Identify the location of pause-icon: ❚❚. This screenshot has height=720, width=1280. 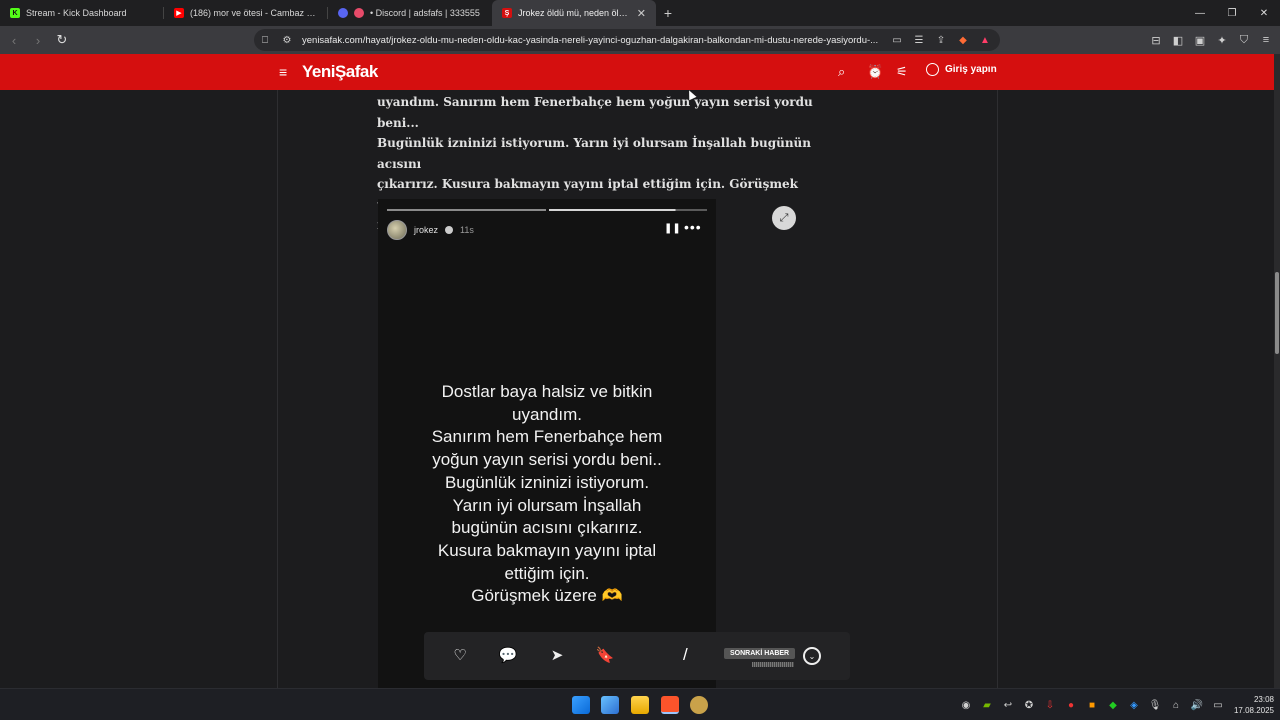
(672, 228).